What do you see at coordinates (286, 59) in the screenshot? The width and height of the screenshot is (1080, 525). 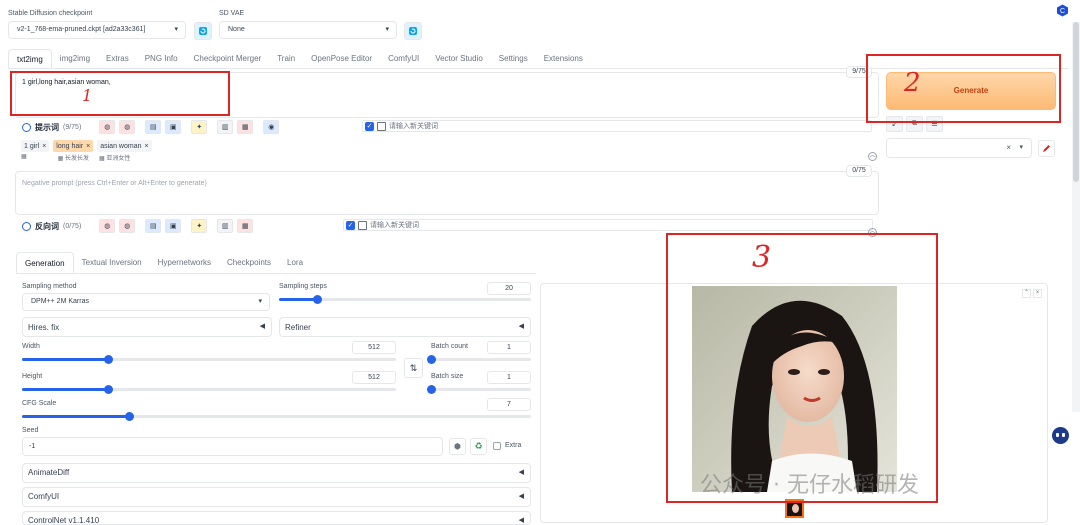 I see `tab-train: Train` at bounding box center [286, 59].